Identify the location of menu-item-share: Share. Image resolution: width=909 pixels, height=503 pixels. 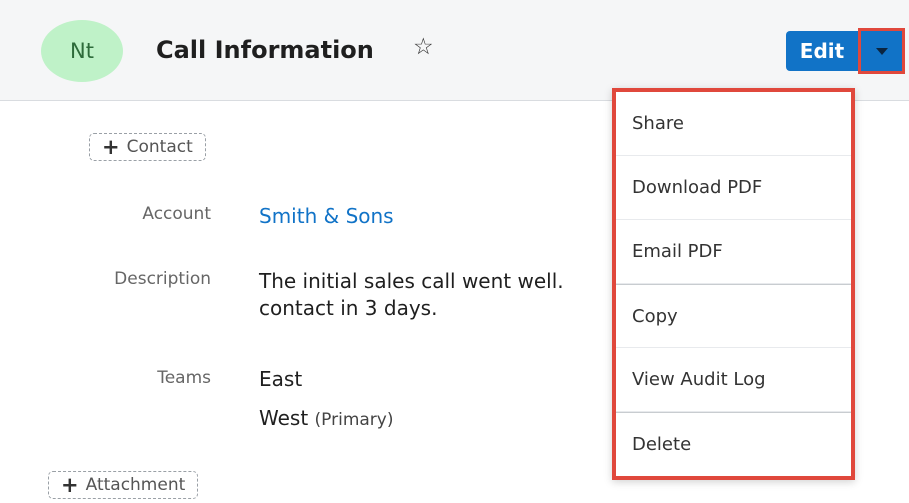
(733, 124).